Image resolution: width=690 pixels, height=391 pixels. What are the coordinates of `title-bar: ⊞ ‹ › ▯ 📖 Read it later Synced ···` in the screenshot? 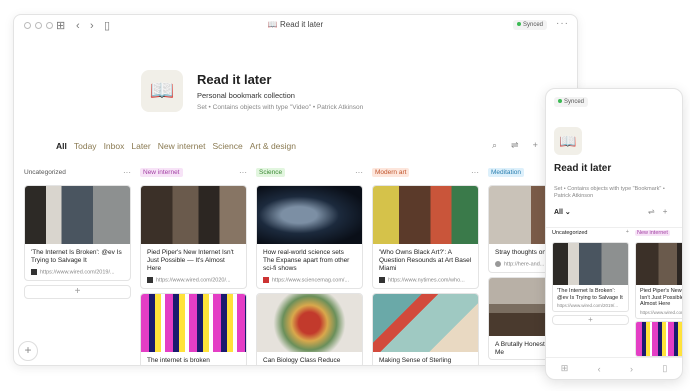 It's located at (295, 26).